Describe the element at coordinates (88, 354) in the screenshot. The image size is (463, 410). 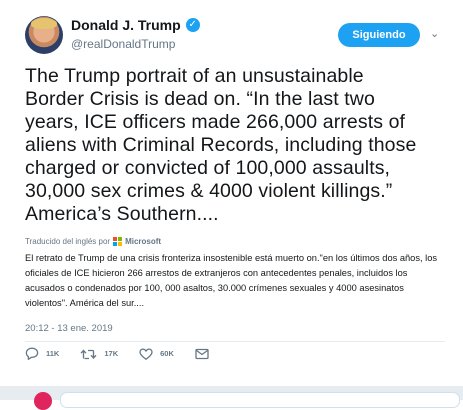
I see `retweet-icon` at that location.